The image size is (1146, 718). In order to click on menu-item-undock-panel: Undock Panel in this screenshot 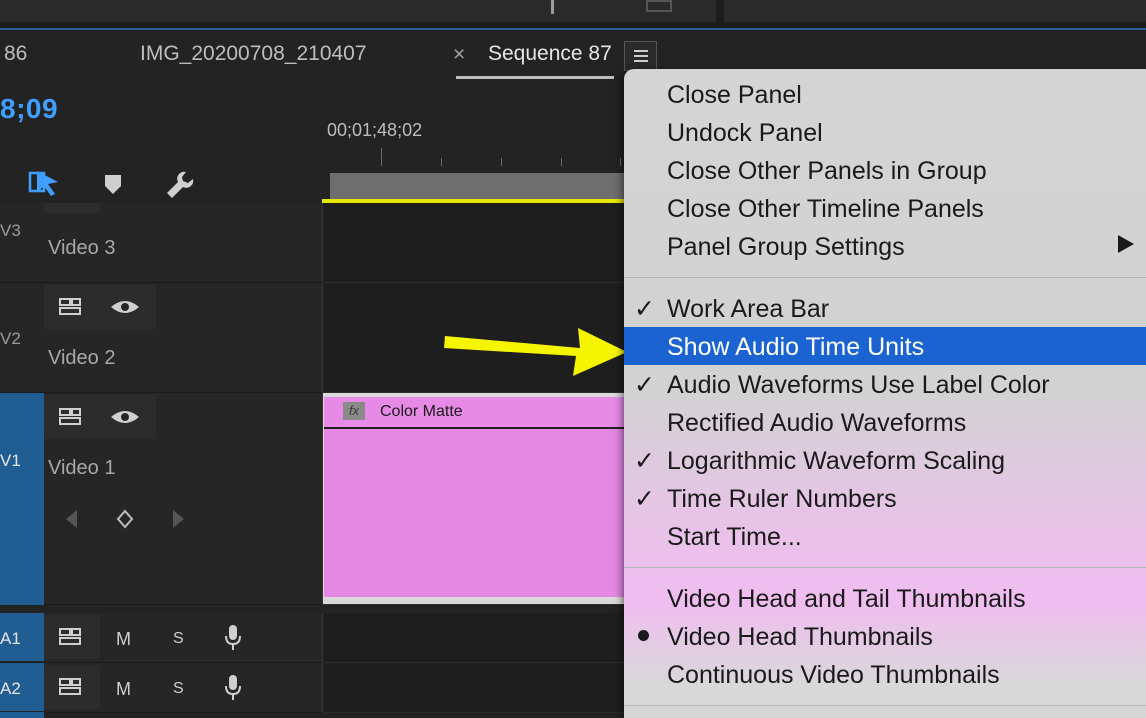, I will do `click(885, 132)`.